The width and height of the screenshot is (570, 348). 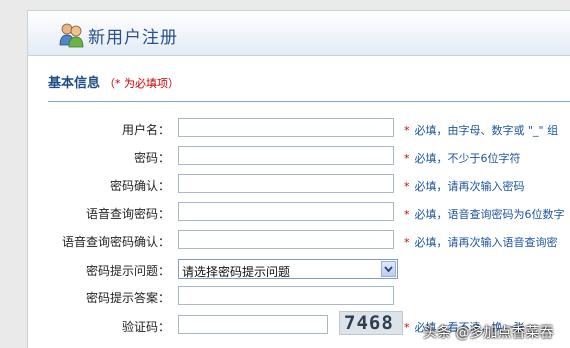 I want to click on voice-password-hint-text: 必填，语音查询密码为6位数字, so click(x=489, y=214).